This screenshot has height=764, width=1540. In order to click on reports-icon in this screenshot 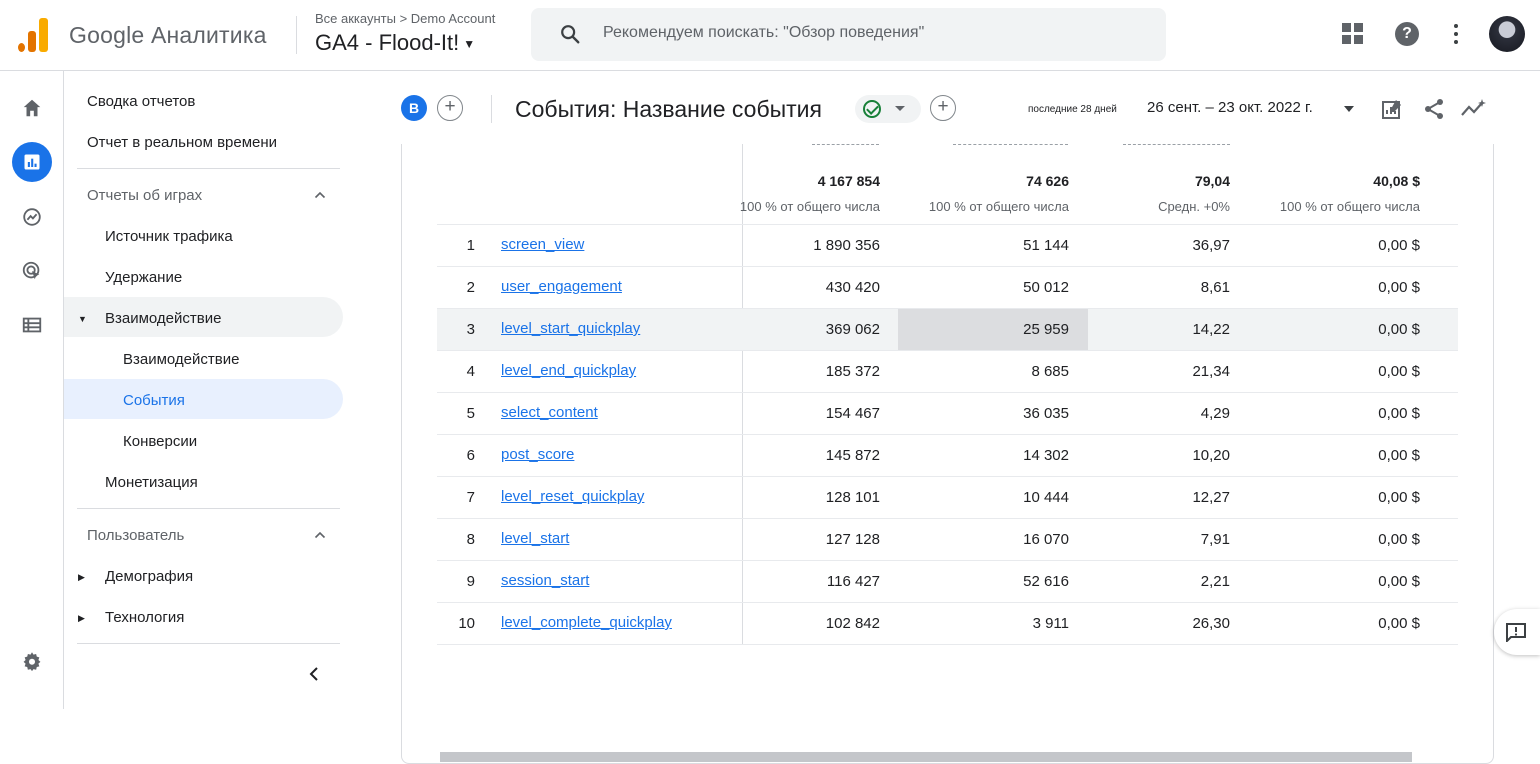, I will do `click(32, 162)`.